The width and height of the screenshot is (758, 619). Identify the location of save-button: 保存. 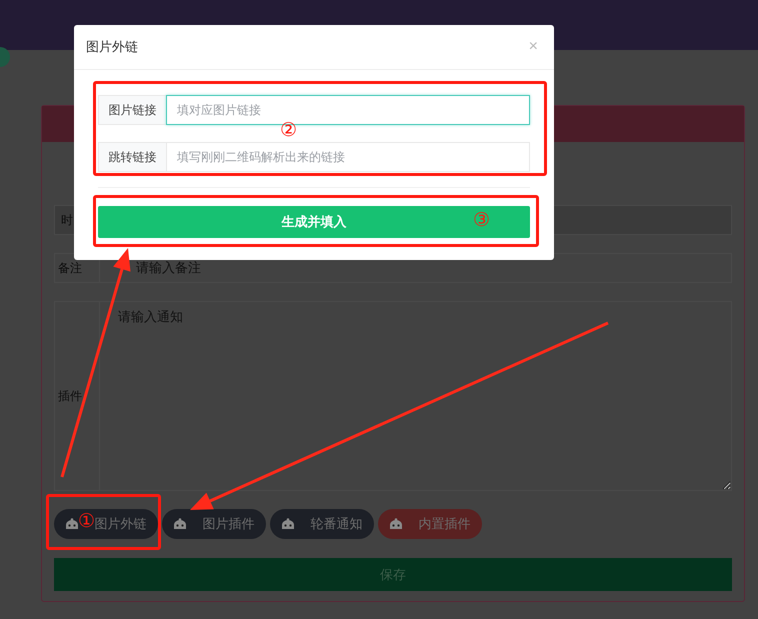
(393, 574).